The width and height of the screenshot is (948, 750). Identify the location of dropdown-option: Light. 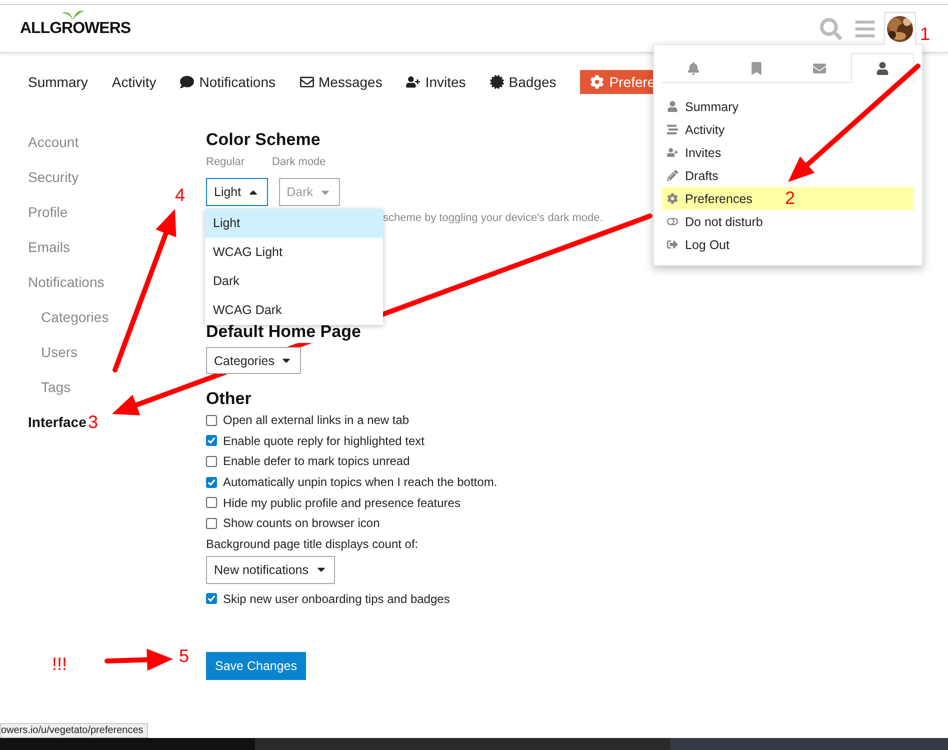
(294, 223).